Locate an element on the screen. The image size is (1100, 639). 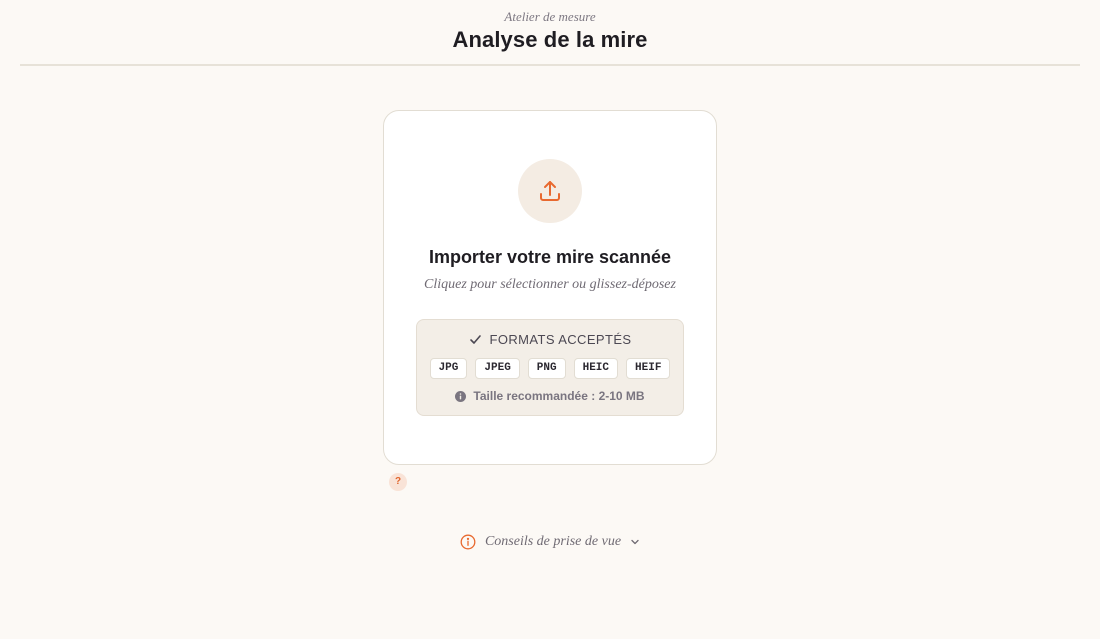
formats-heading-label: FORMATS ACCEPTÉS is located at coordinates (560, 339).